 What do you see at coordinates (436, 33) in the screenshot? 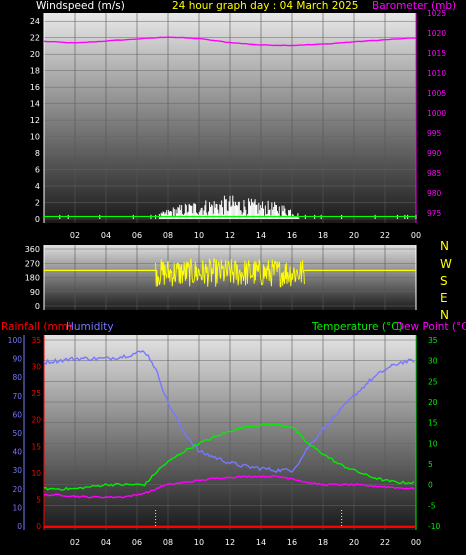
I see `barometer-tick-label: 1020` at bounding box center [436, 33].